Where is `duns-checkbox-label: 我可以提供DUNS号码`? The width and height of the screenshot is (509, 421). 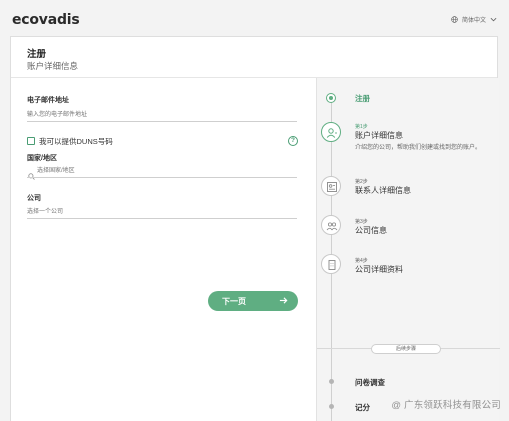 duns-checkbox-label: 我可以提供DUNS号码 is located at coordinates (76, 141).